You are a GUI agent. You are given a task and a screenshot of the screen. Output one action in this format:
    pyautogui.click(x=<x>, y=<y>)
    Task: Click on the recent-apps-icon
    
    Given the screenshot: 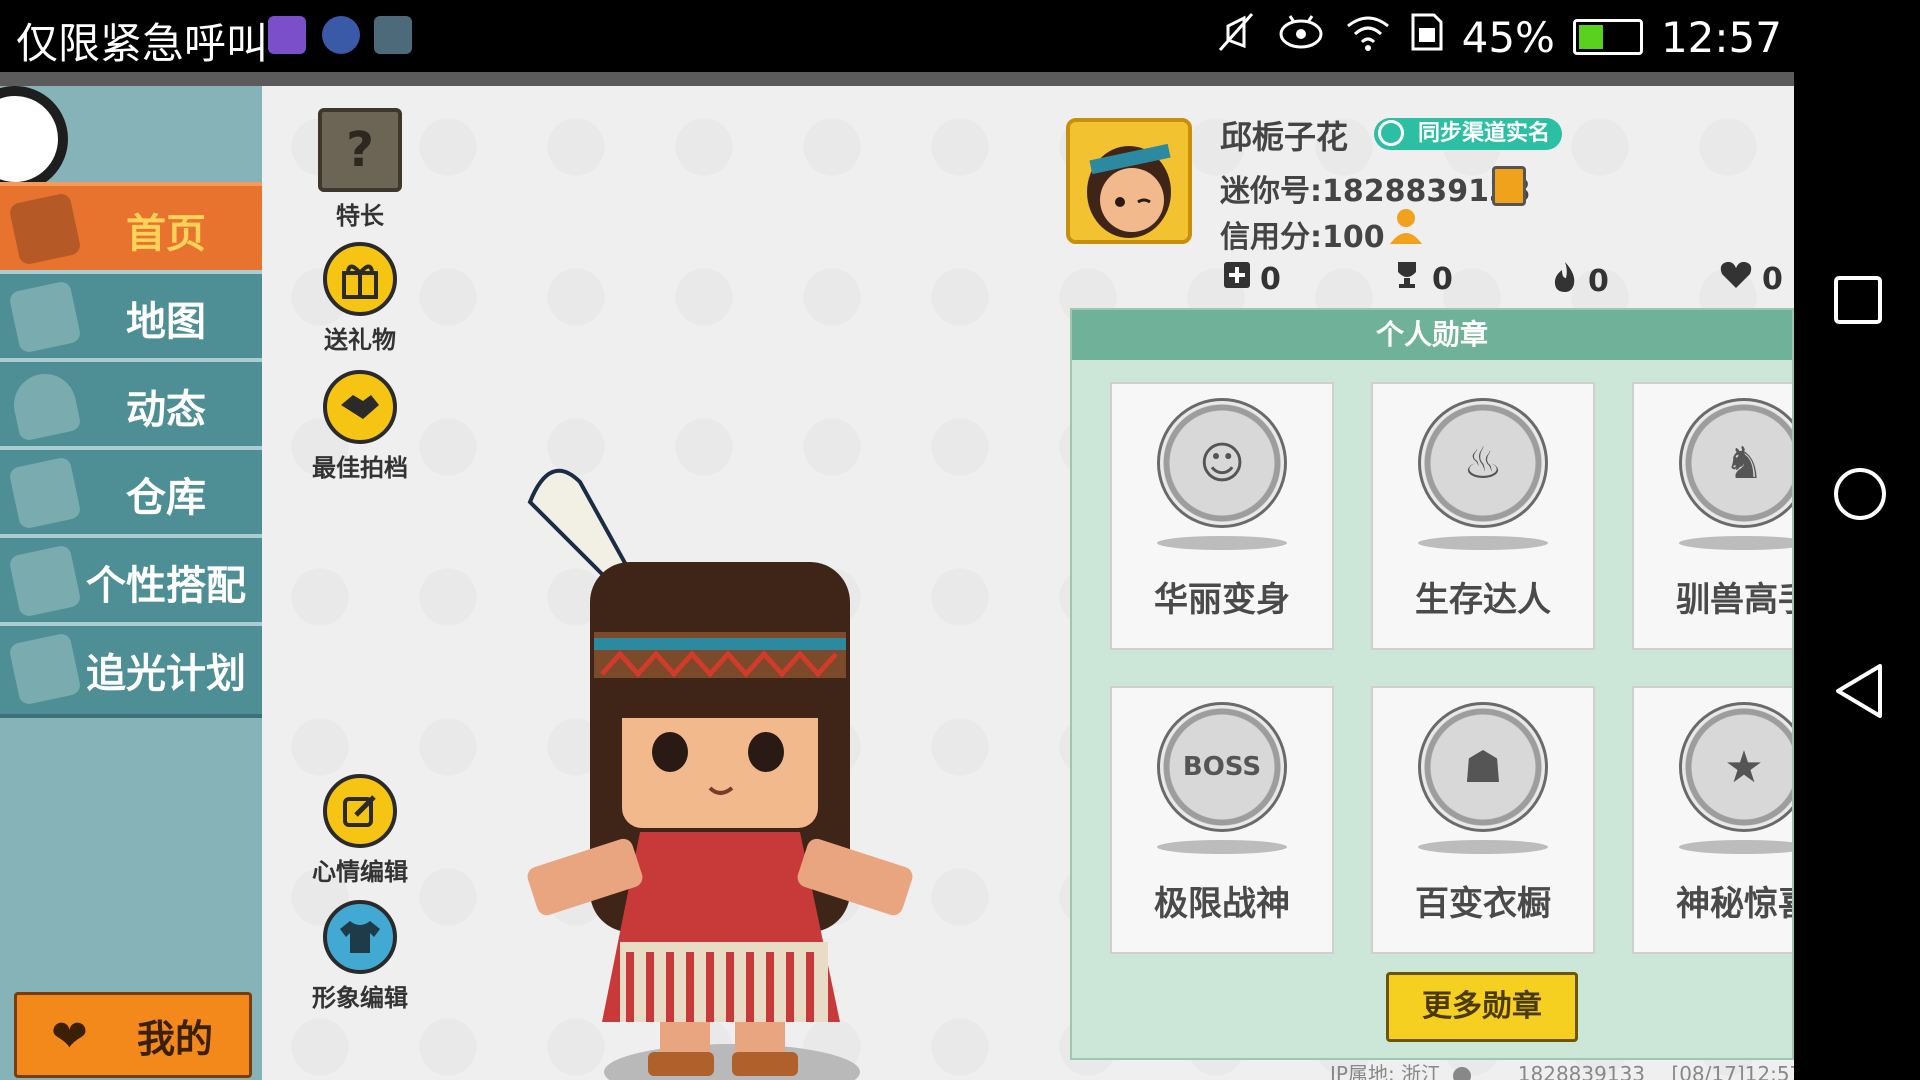 What is the action you would take?
    pyautogui.click(x=1858, y=302)
    